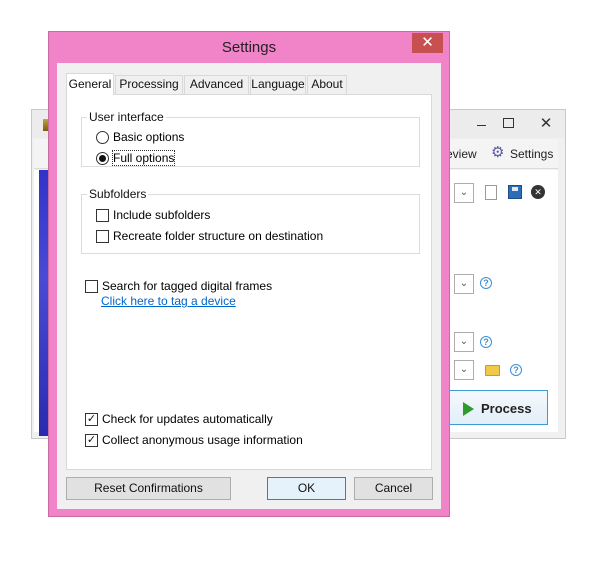  I want to click on basic-options-radio: Basic options, so click(140, 137).